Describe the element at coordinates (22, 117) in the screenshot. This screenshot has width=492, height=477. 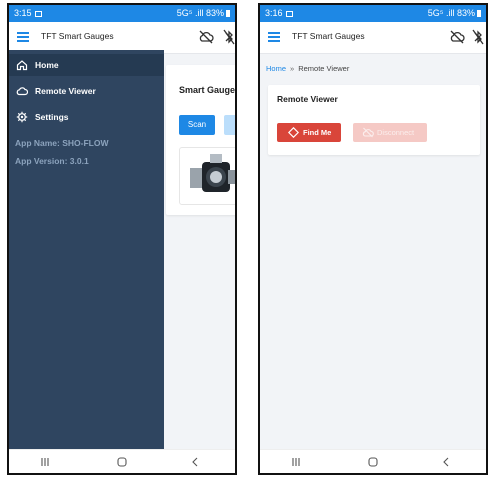
I see `gear-icon` at that location.